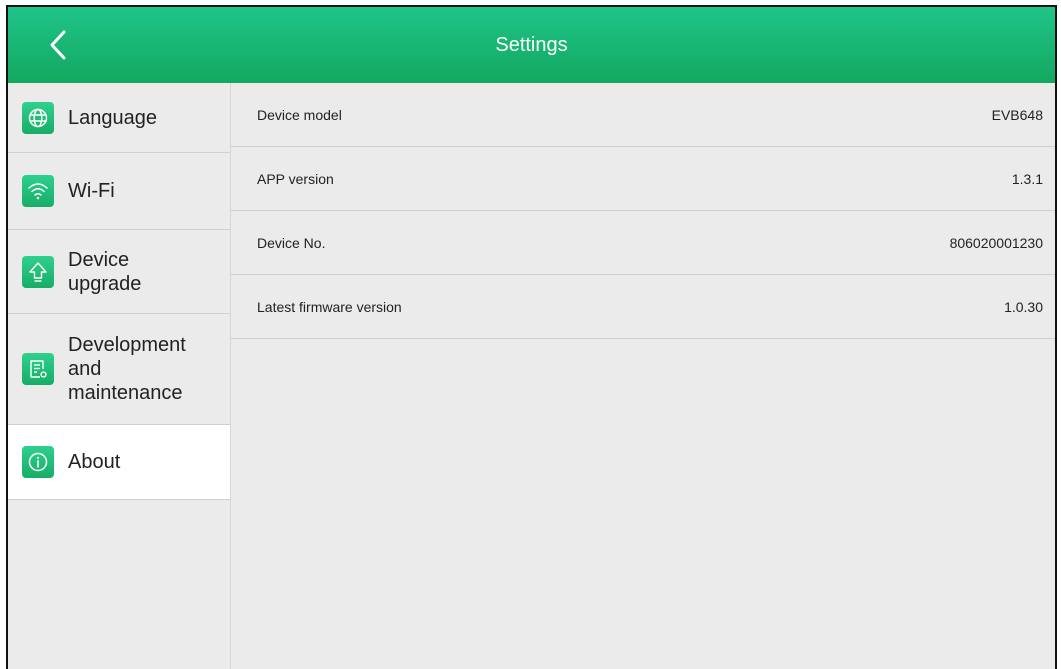 The width and height of the screenshot is (1061, 669). I want to click on info-icon, so click(38, 462).